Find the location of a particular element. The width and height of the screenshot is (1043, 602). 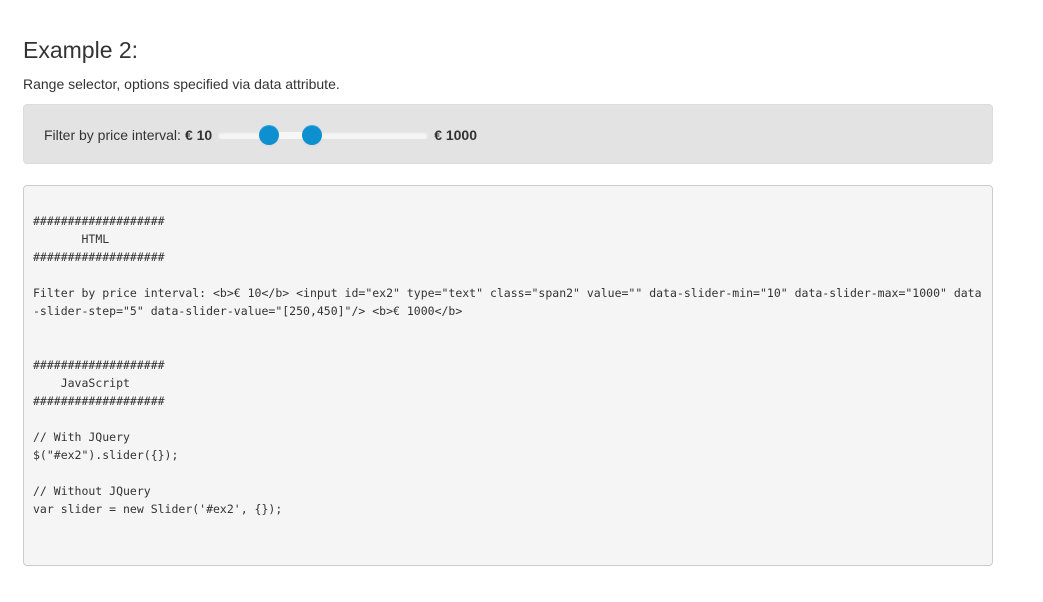

price-filter-row: Filter by price interval: € 10 € 1000 is located at coordinates (260, 135).